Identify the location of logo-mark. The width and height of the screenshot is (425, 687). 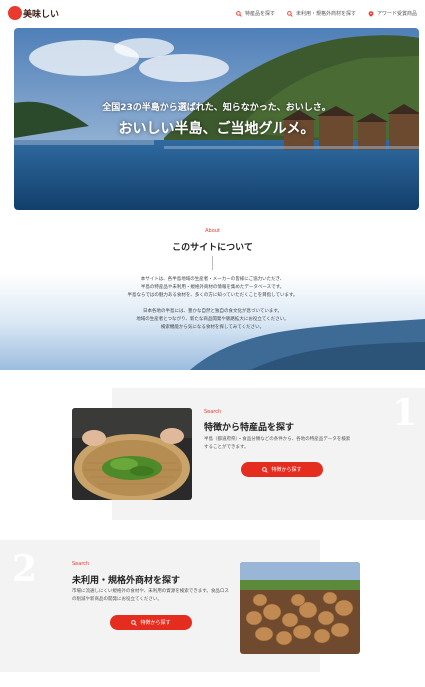
(15, 13).